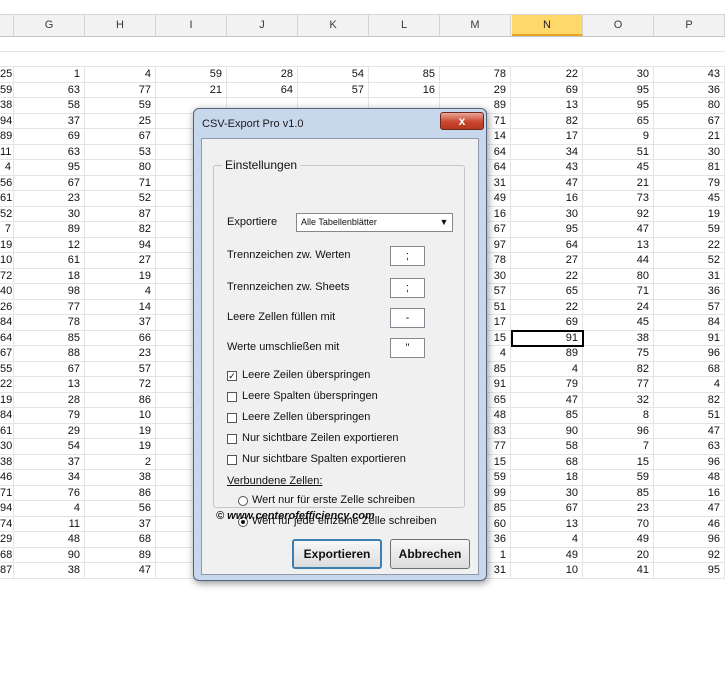 This screenshot has height=675, width=725. I want to click on checkbox-label: Nur sichtbare Zeilen exportieren, so click(320, 438).